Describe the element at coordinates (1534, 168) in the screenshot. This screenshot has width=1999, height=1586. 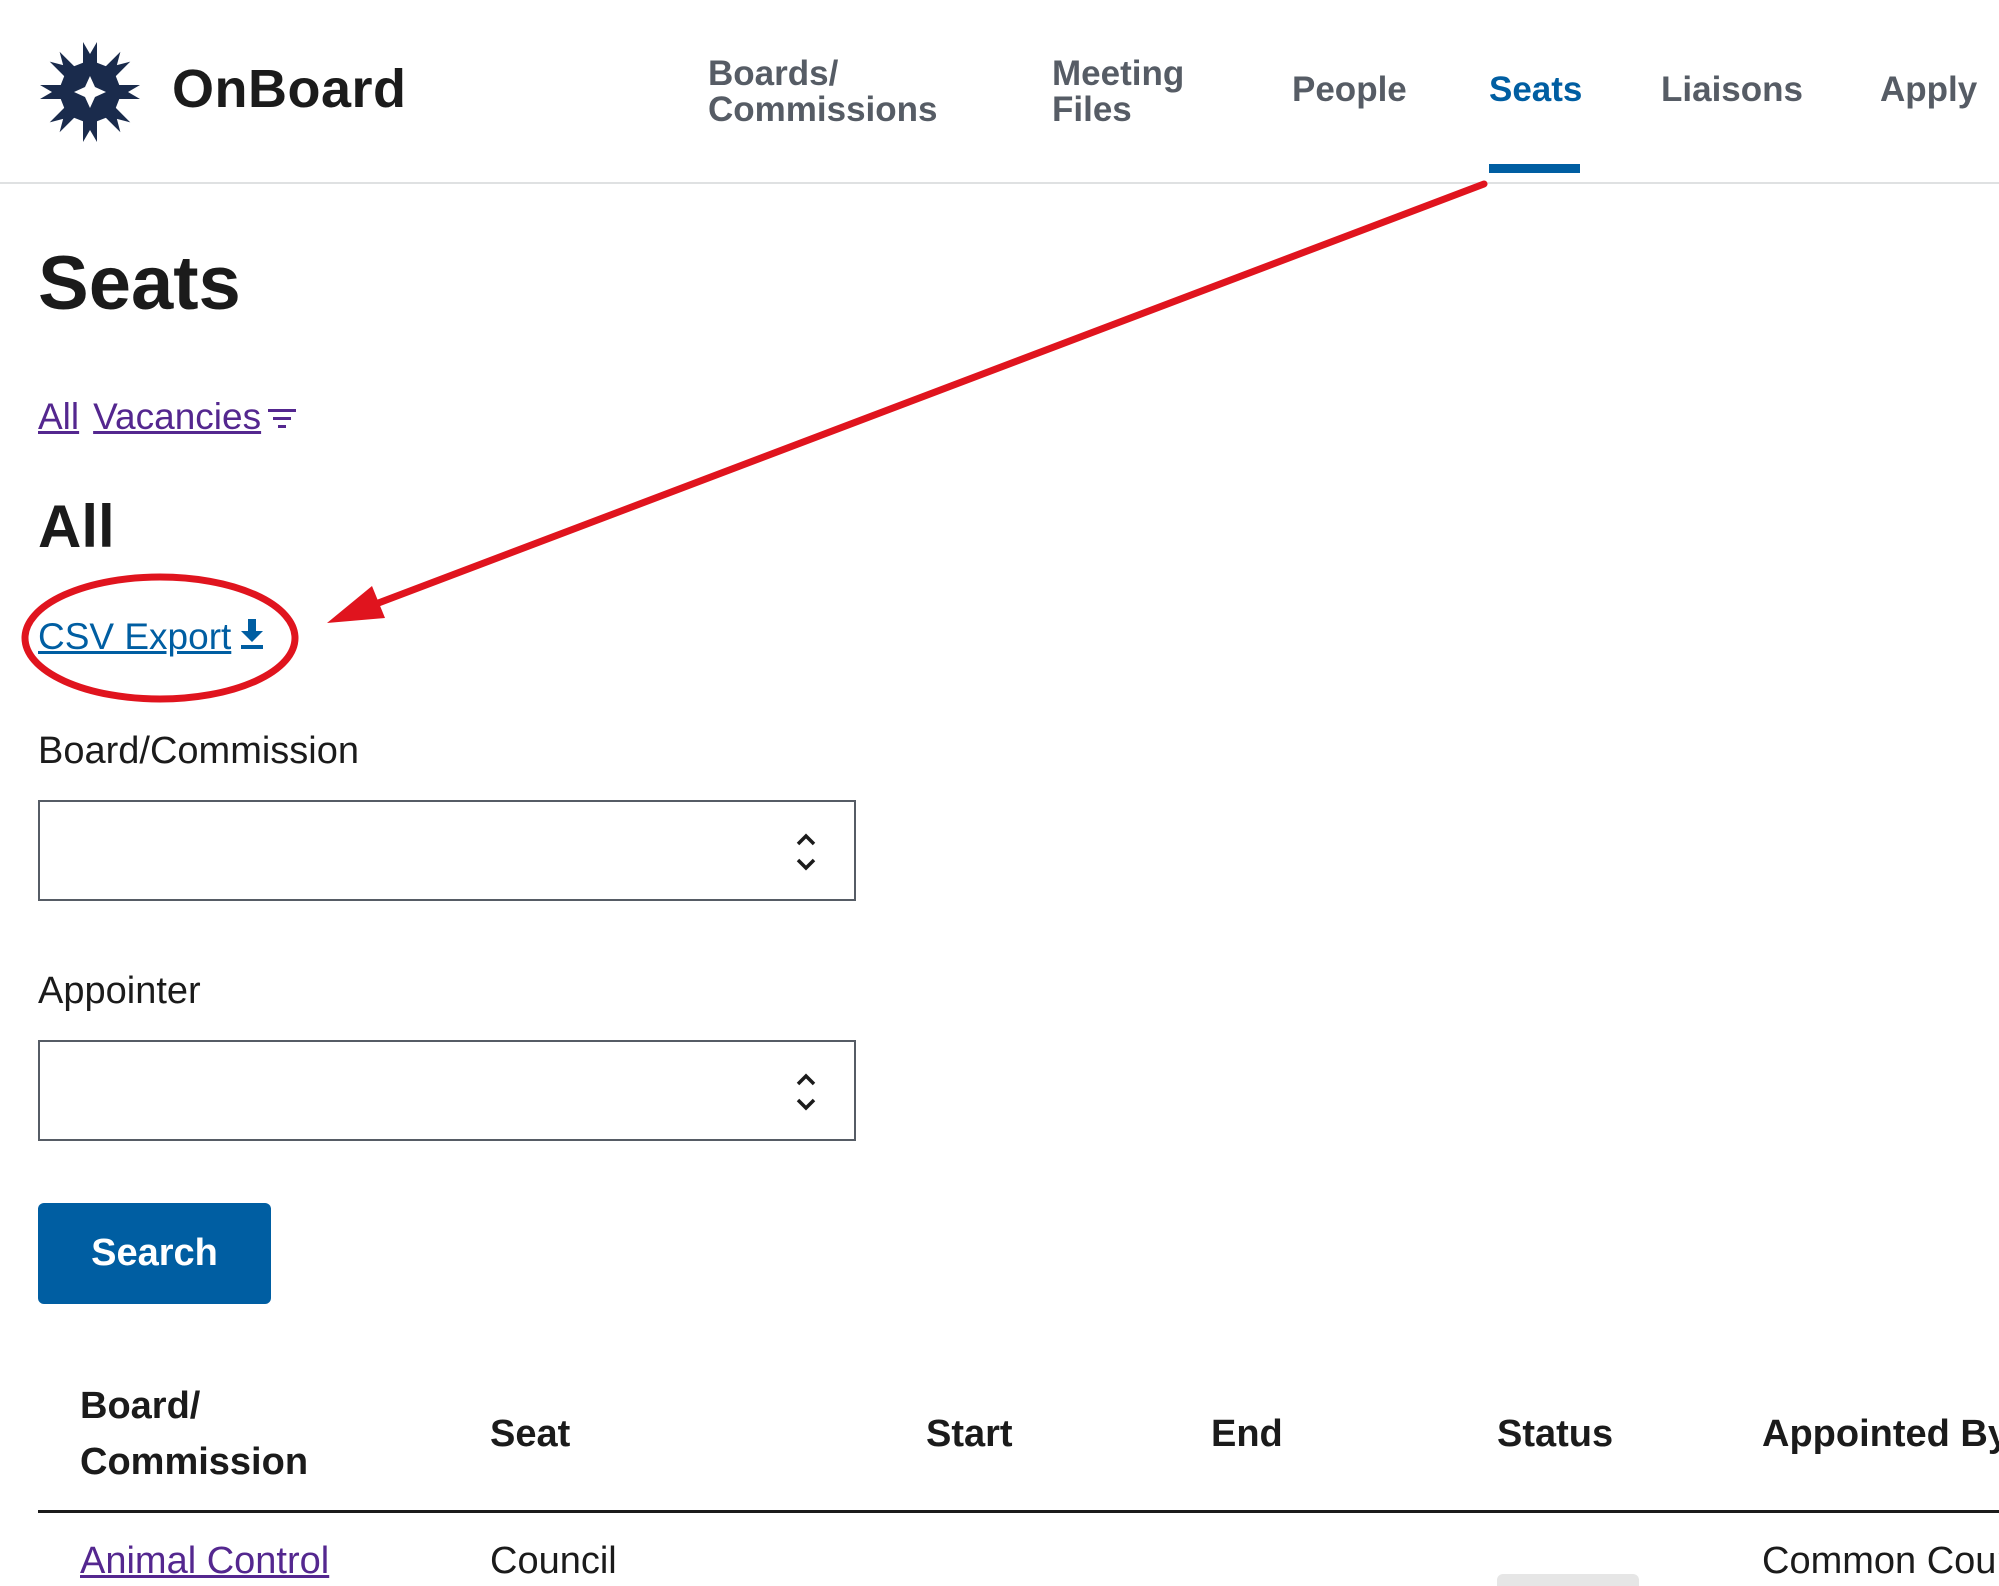
I see `active-nav-indicator` at that location.